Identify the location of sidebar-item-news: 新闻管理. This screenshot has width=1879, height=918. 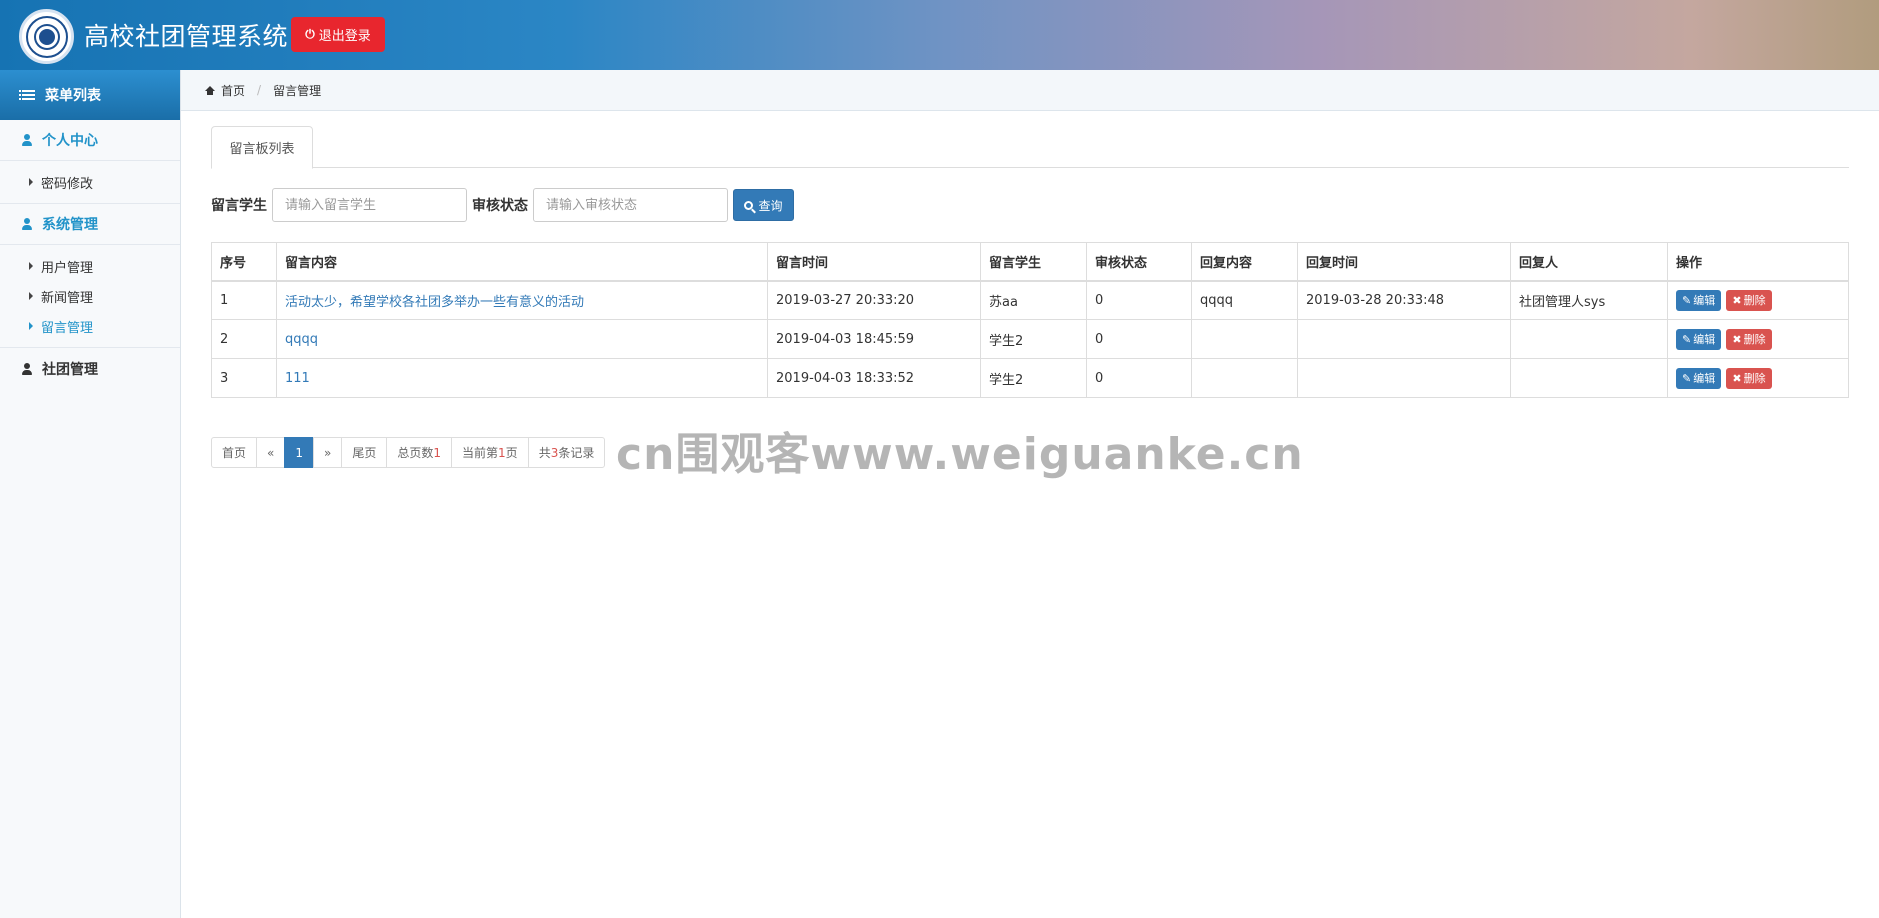
(90, 296).